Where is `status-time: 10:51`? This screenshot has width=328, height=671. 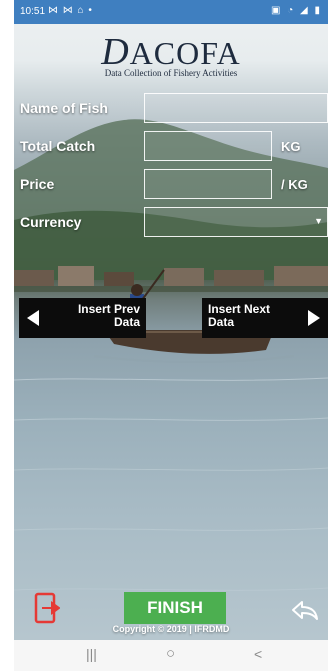
status-time: 10:51 is located at coordinates (33, 11).